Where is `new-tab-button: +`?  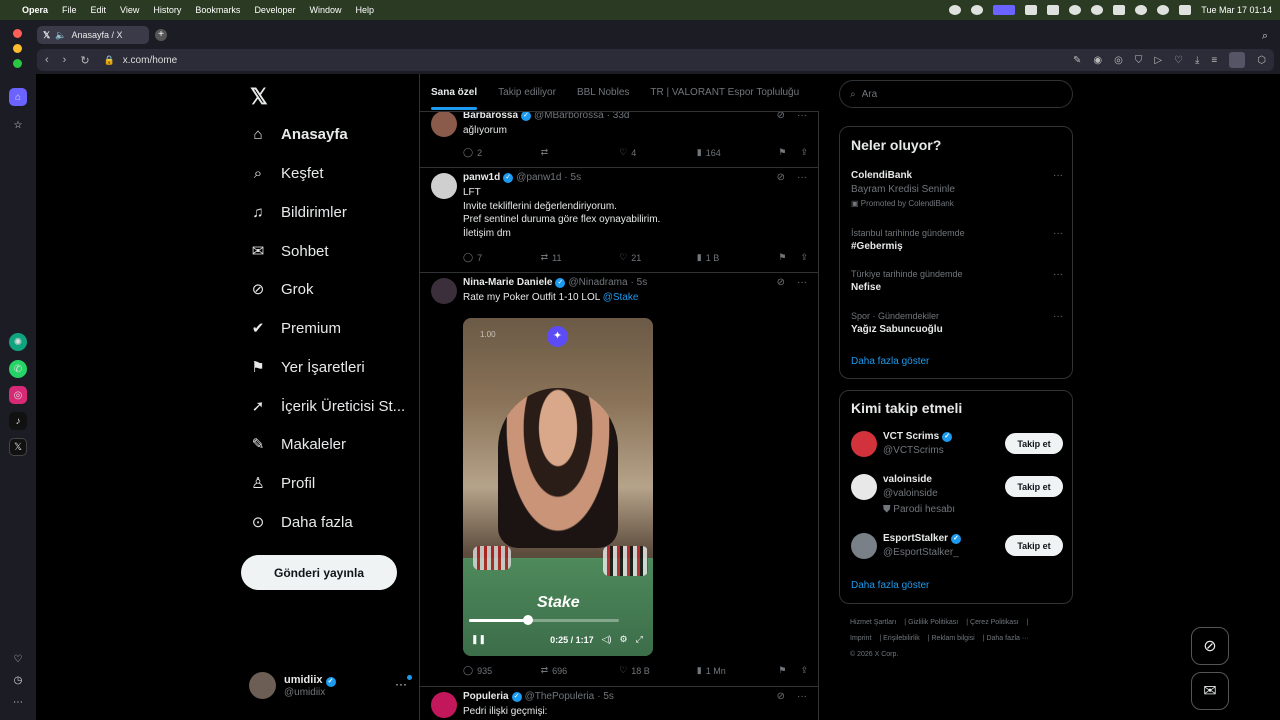 new-tab-button: + is located at coordinates (161, 35).